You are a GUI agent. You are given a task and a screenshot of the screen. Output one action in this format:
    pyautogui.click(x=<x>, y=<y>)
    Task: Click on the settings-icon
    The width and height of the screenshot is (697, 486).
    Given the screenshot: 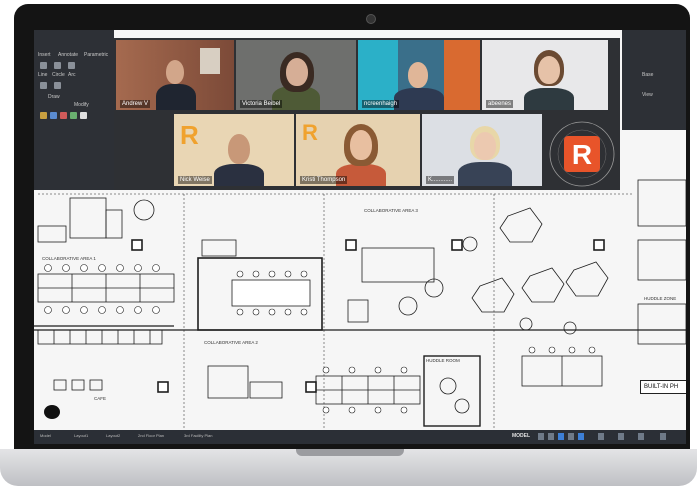 What is the action you would take?
    pyautogui.click(x=641, y=436)
    